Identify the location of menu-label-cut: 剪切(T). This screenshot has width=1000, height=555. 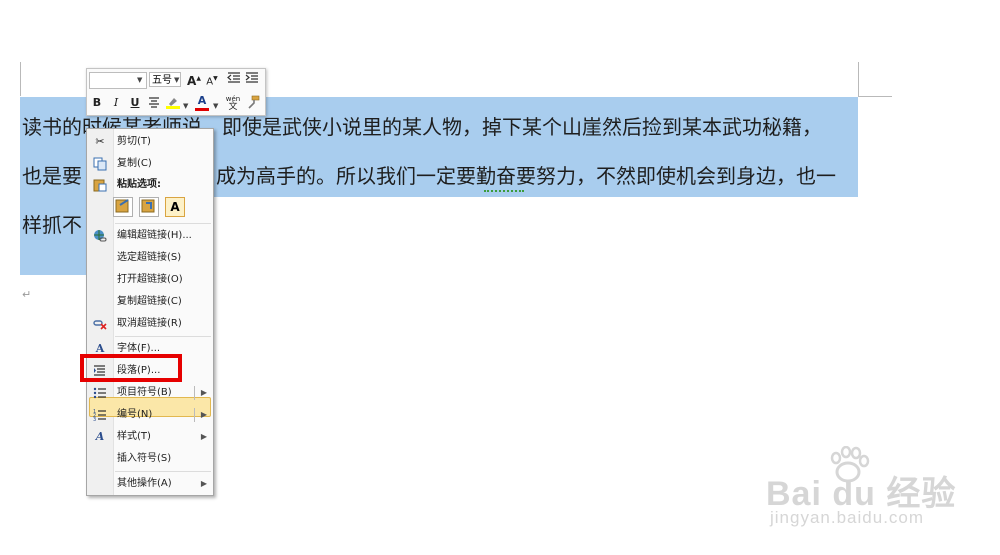
(134, 141).